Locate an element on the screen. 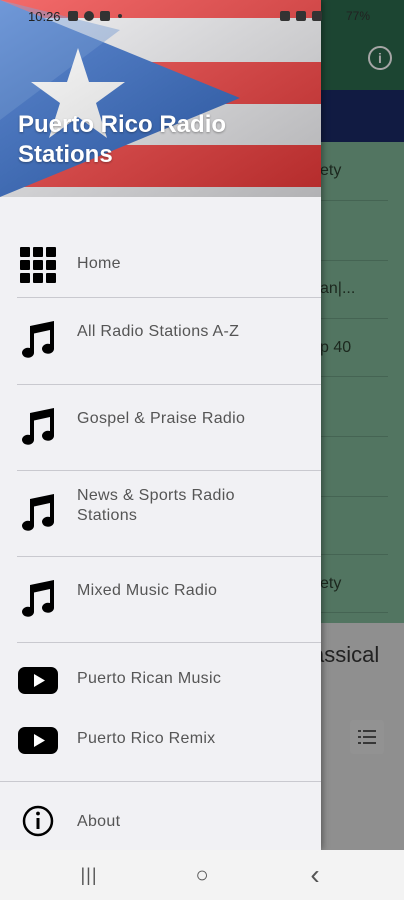 The height and width of the screenshot is (900, 404). status-time: 10:26 is located at coordinates (44, 16).